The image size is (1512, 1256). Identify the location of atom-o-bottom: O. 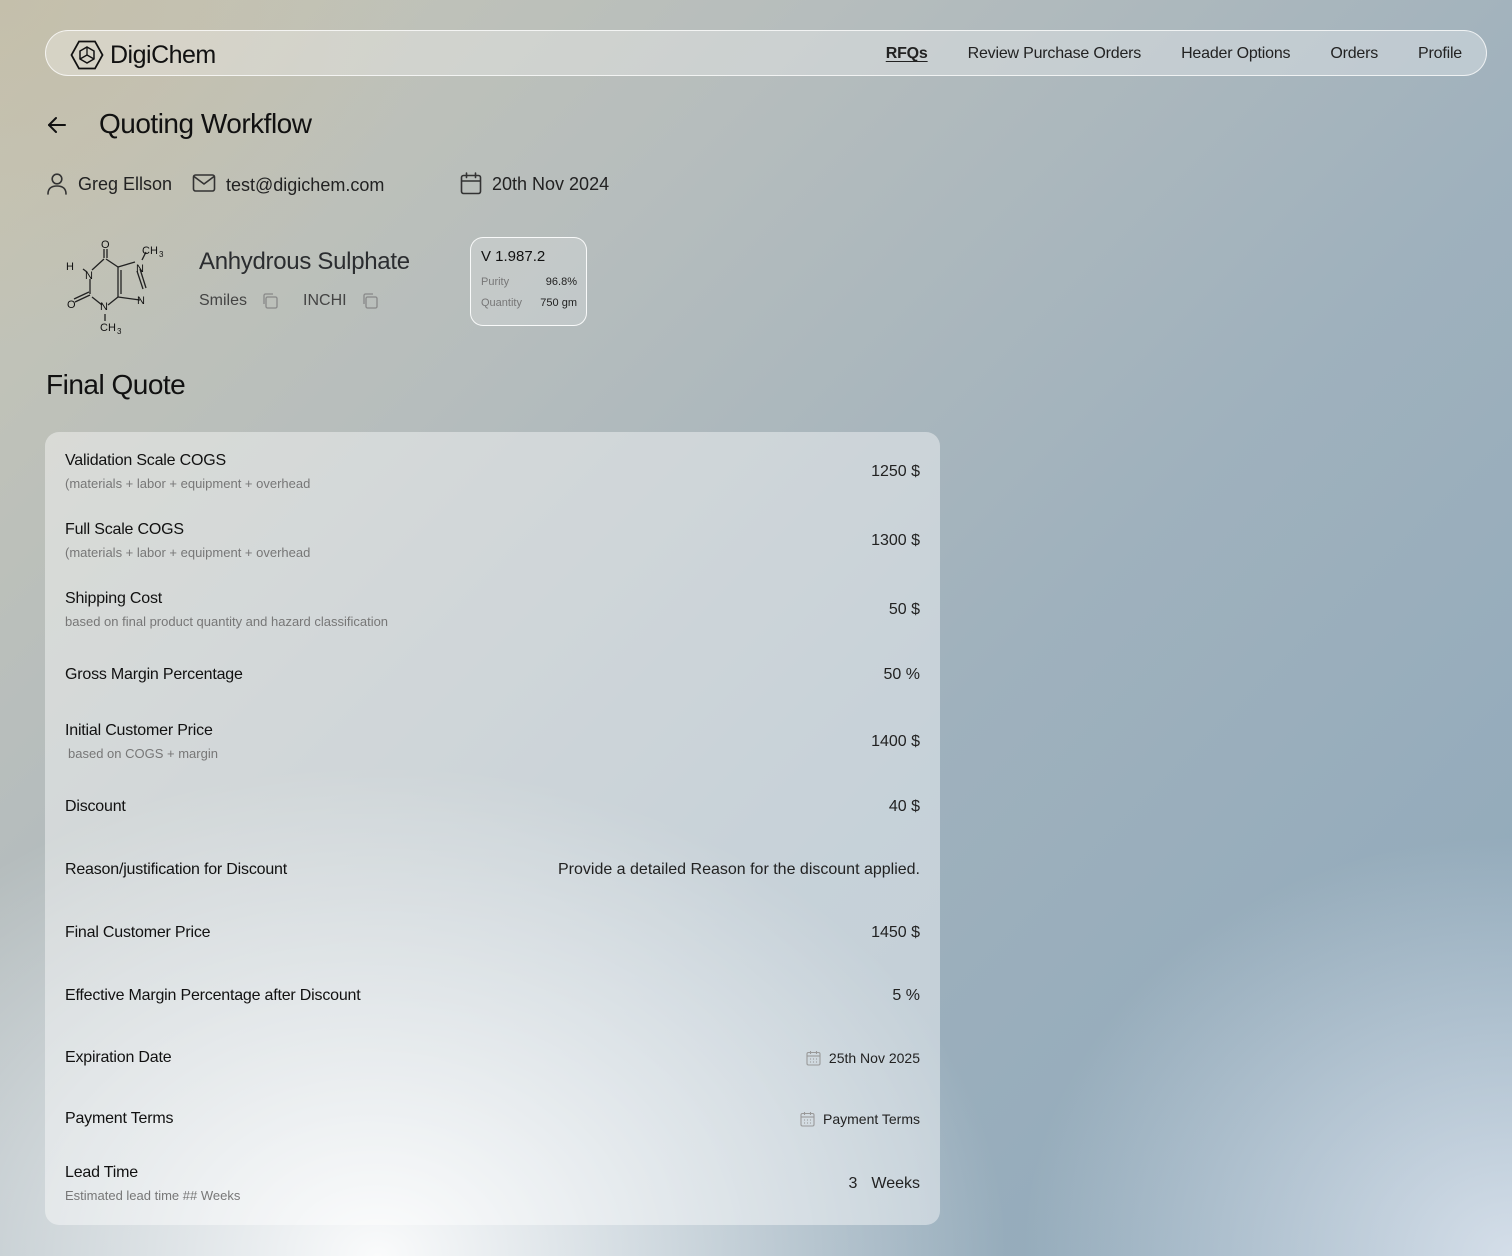
(71, 305).